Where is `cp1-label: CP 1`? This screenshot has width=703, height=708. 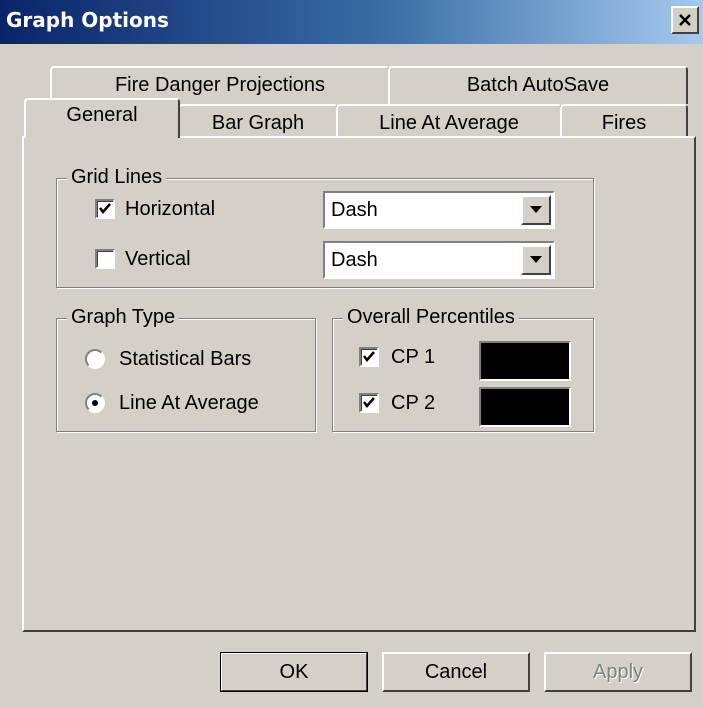 cp1-label: CP 1 is located at coordinates (413, 357).